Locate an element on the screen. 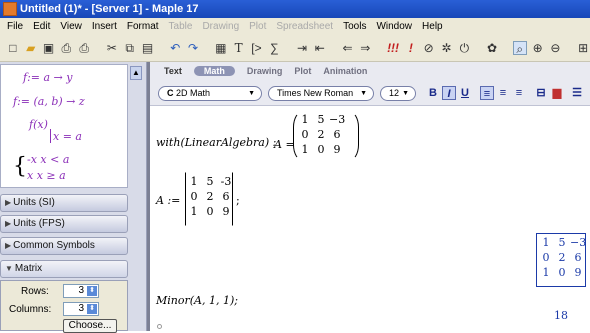 The width and height of the screenshot is (590, 333). prompt-icon: [> is located at coordinates (257, 48).